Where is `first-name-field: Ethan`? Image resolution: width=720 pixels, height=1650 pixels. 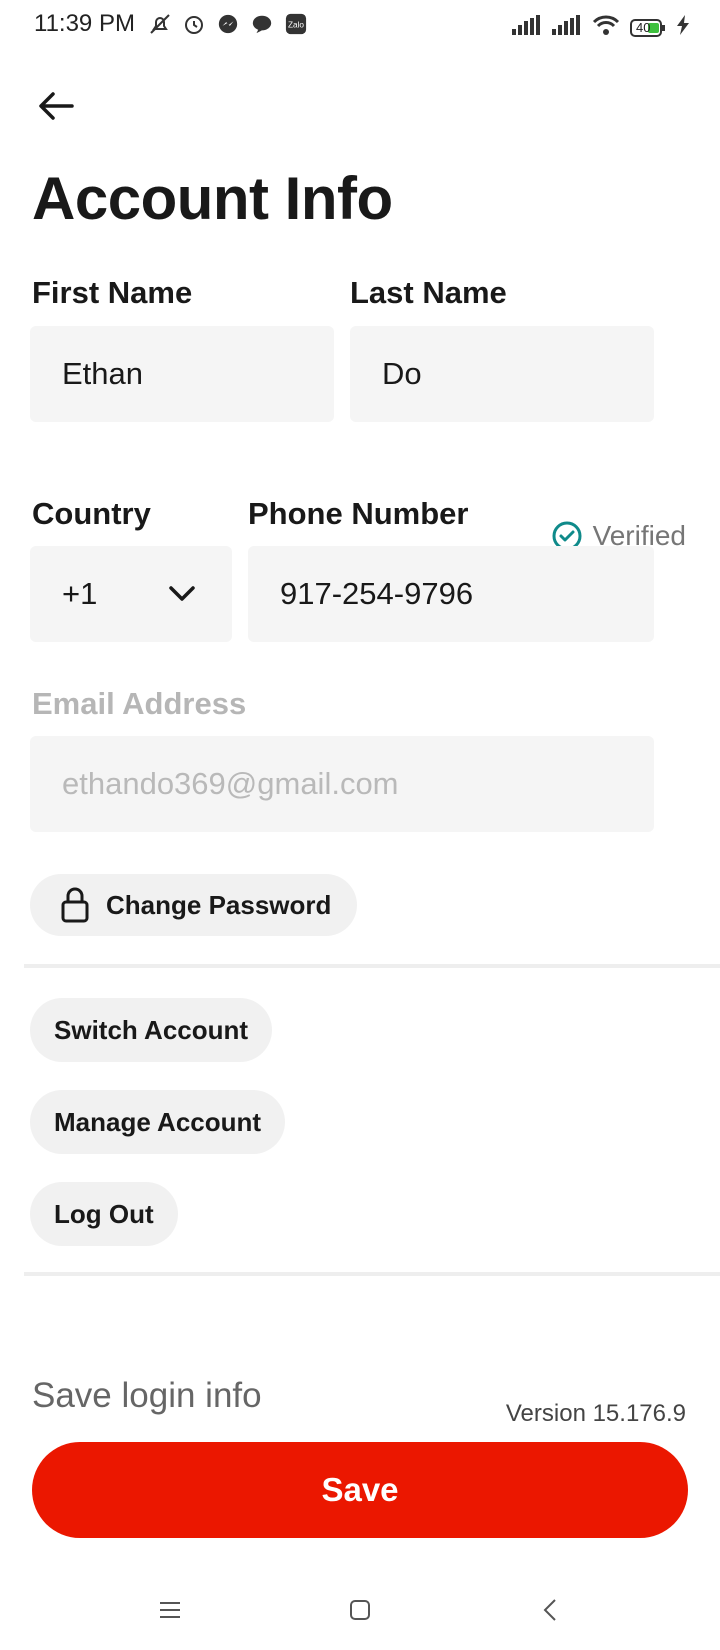
first-name-field: Ethan is located at coordinates (182, 374).